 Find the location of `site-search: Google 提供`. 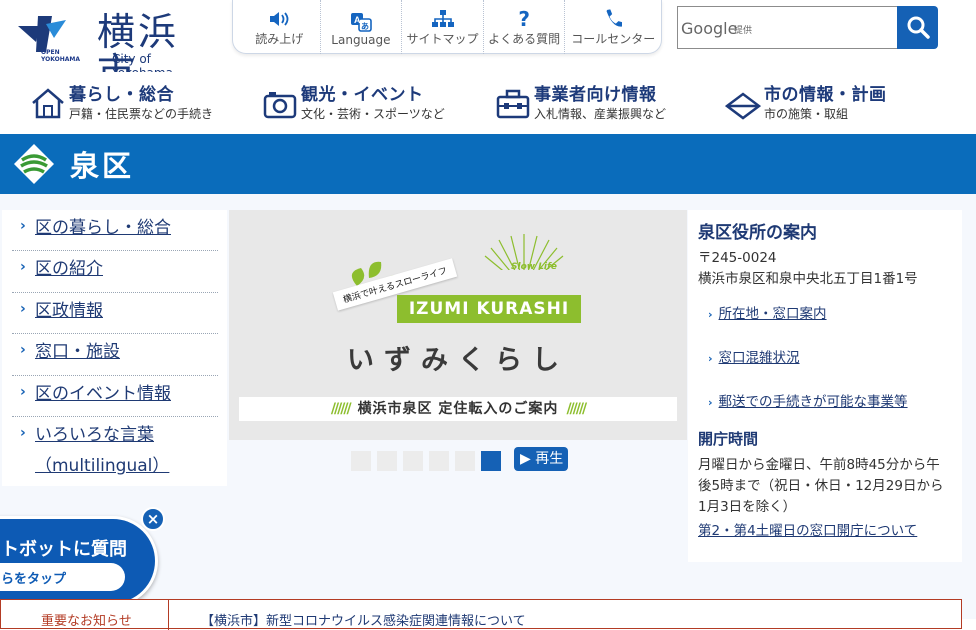

site-search: Google 提供 is located at coordinates (807, 27).